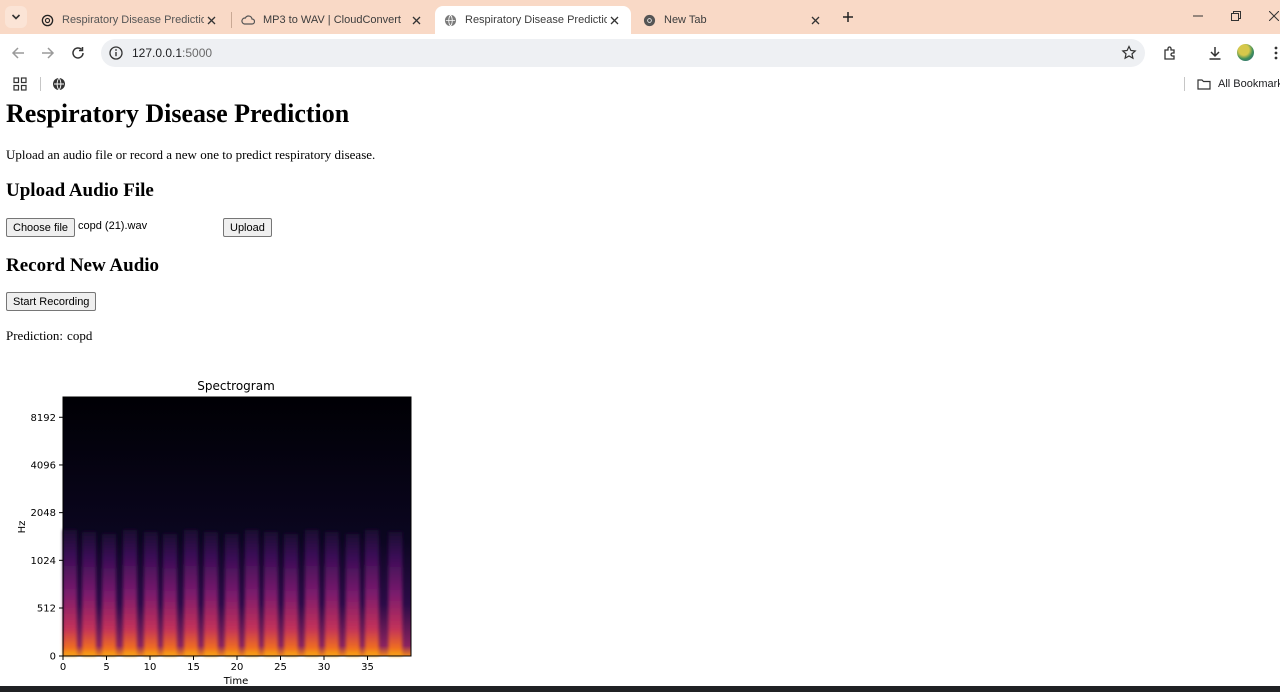 The height and width of the screenshot is (692, 1280). Describe the element at coordinates (237, 667) in the screenshot. I see `x-tick-label: 20` at that location.